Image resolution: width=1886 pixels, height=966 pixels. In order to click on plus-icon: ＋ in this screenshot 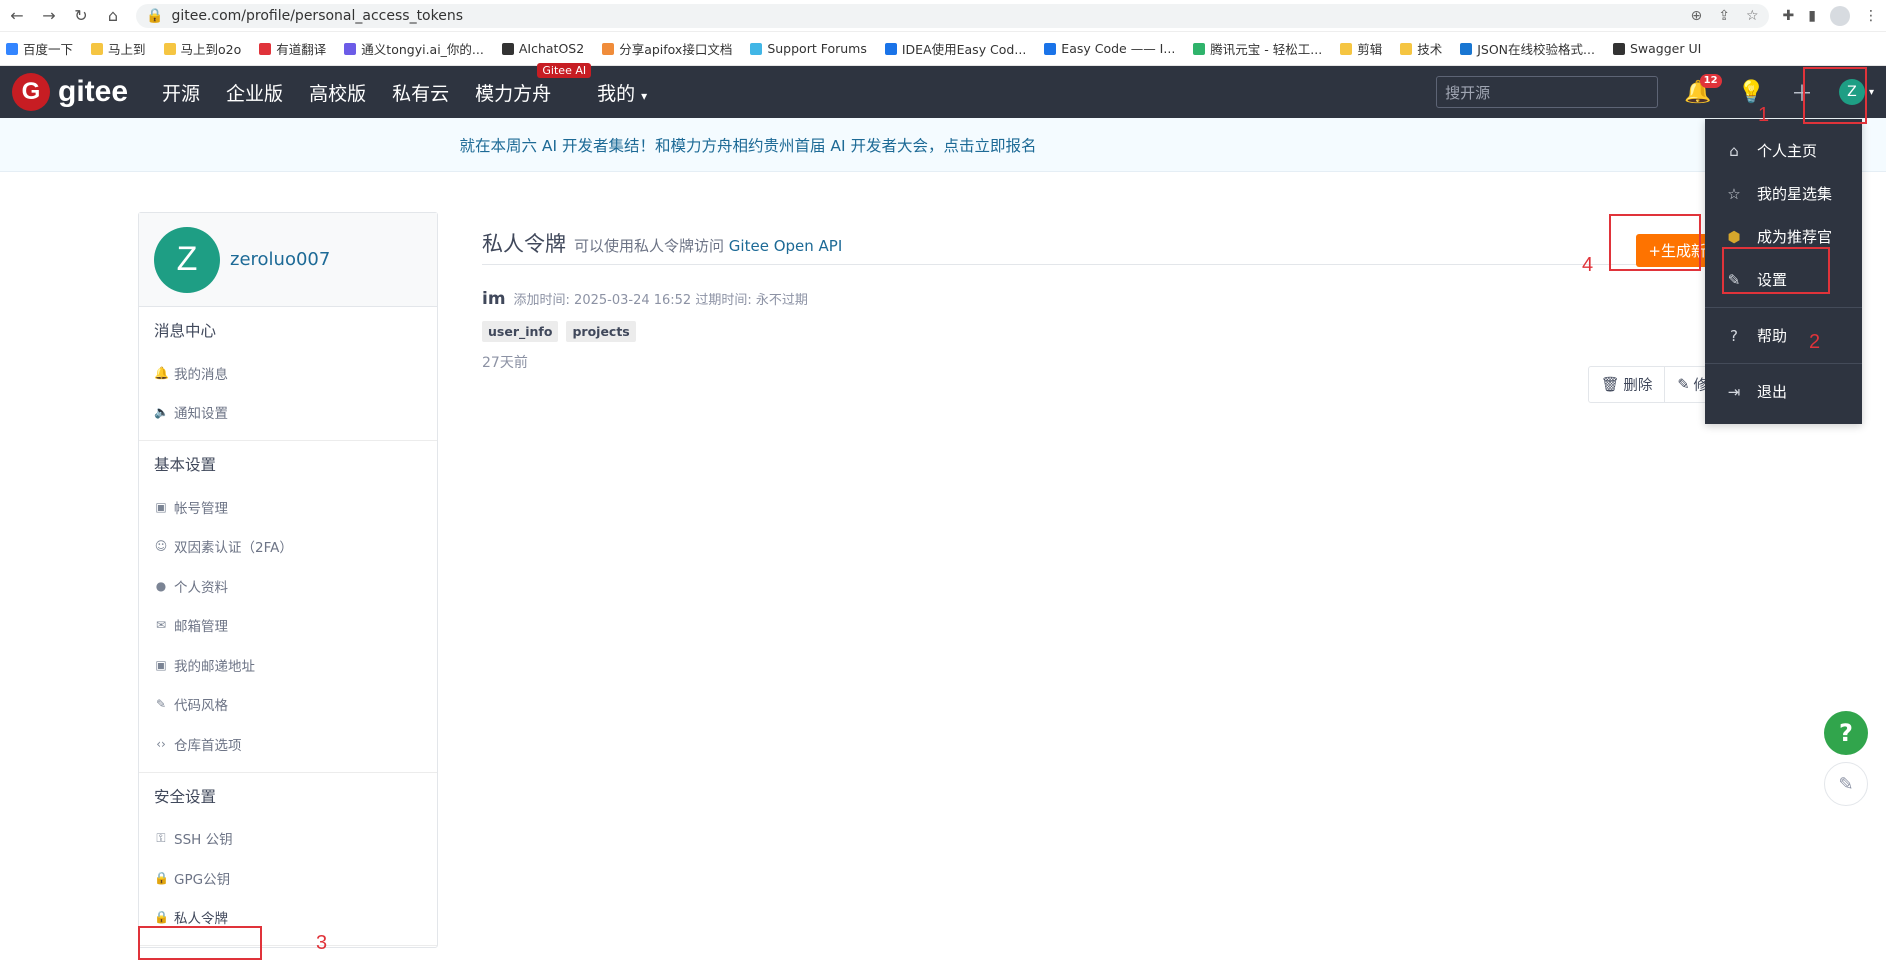, I will do `click(1802, 92)`.